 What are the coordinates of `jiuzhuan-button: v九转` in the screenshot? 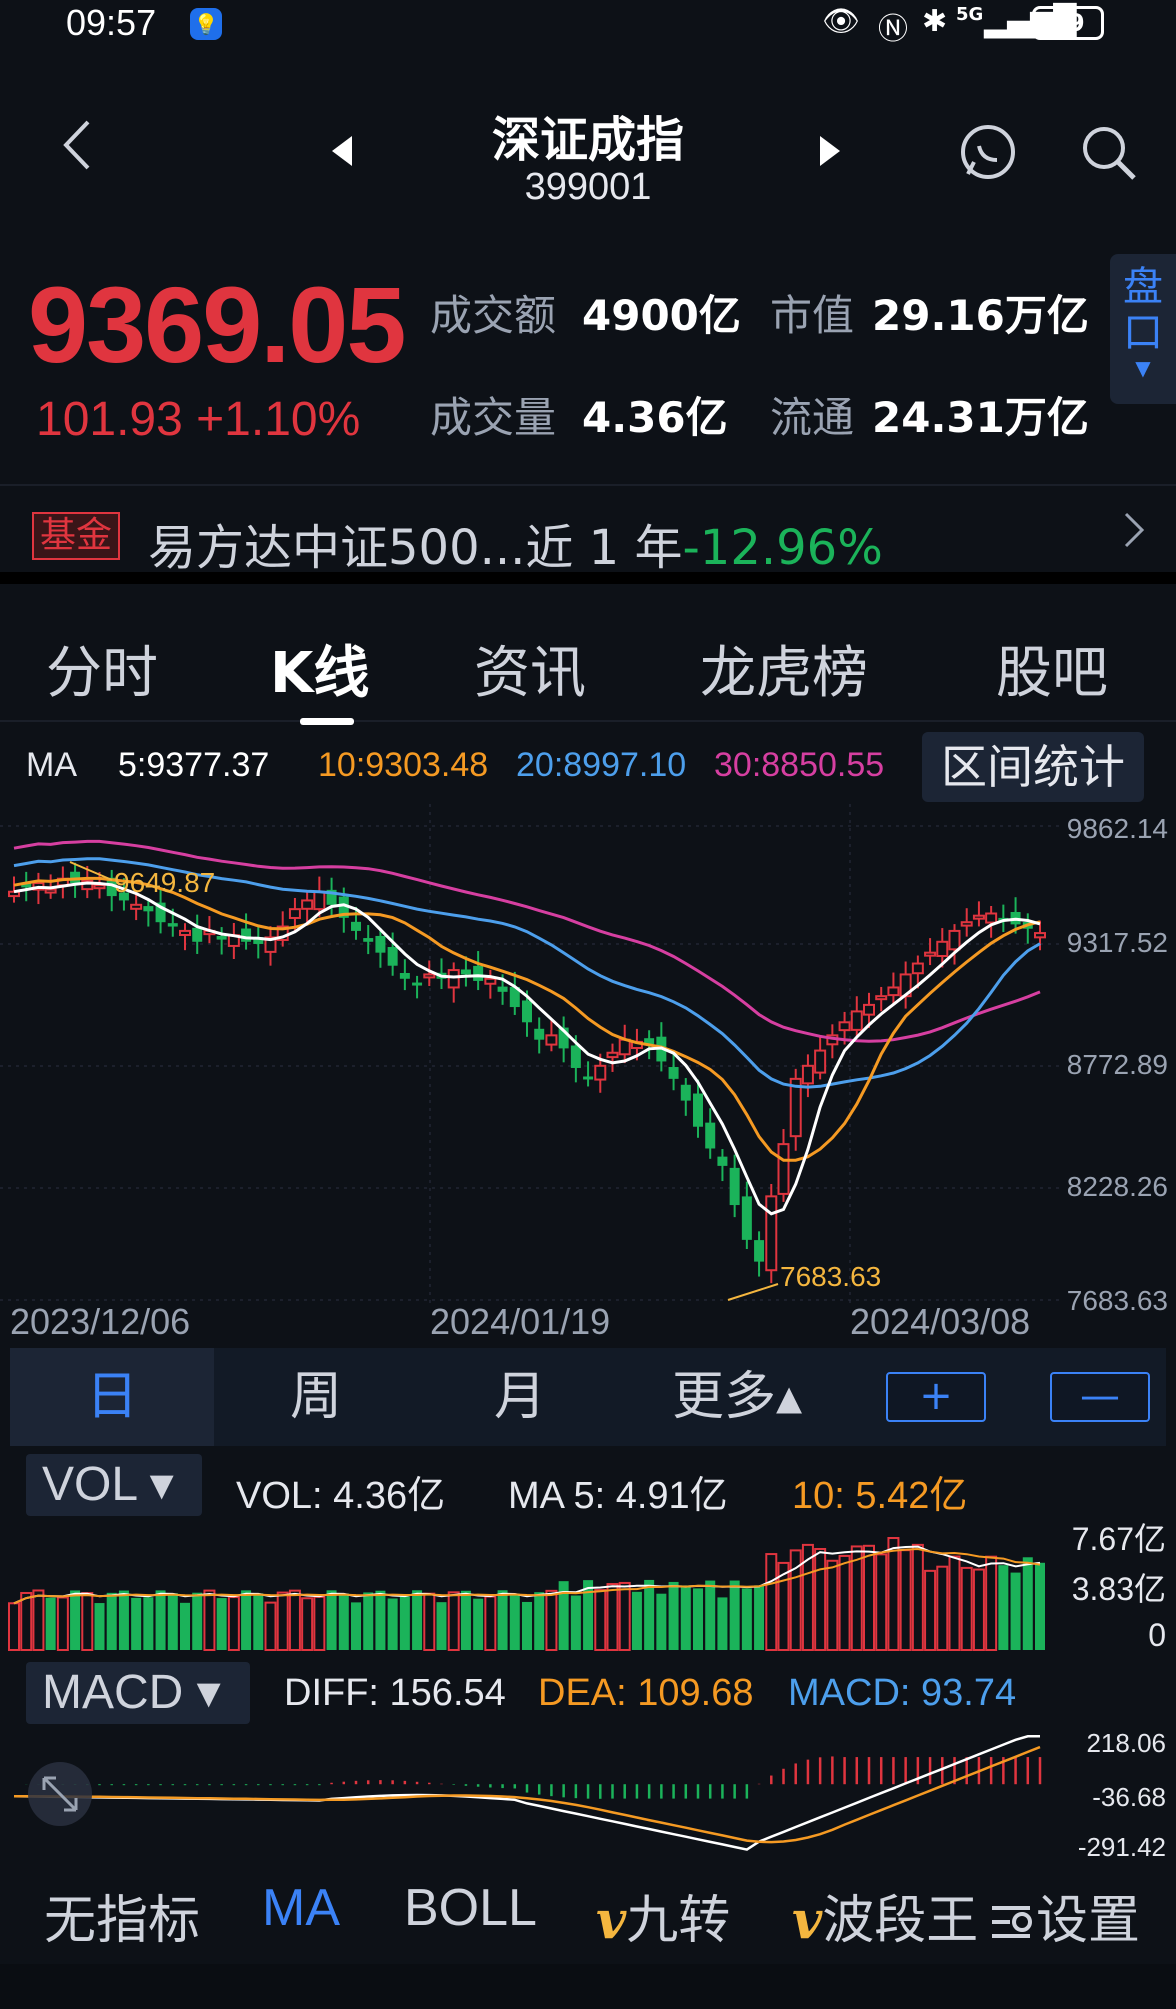 It's located at (663, 1915).